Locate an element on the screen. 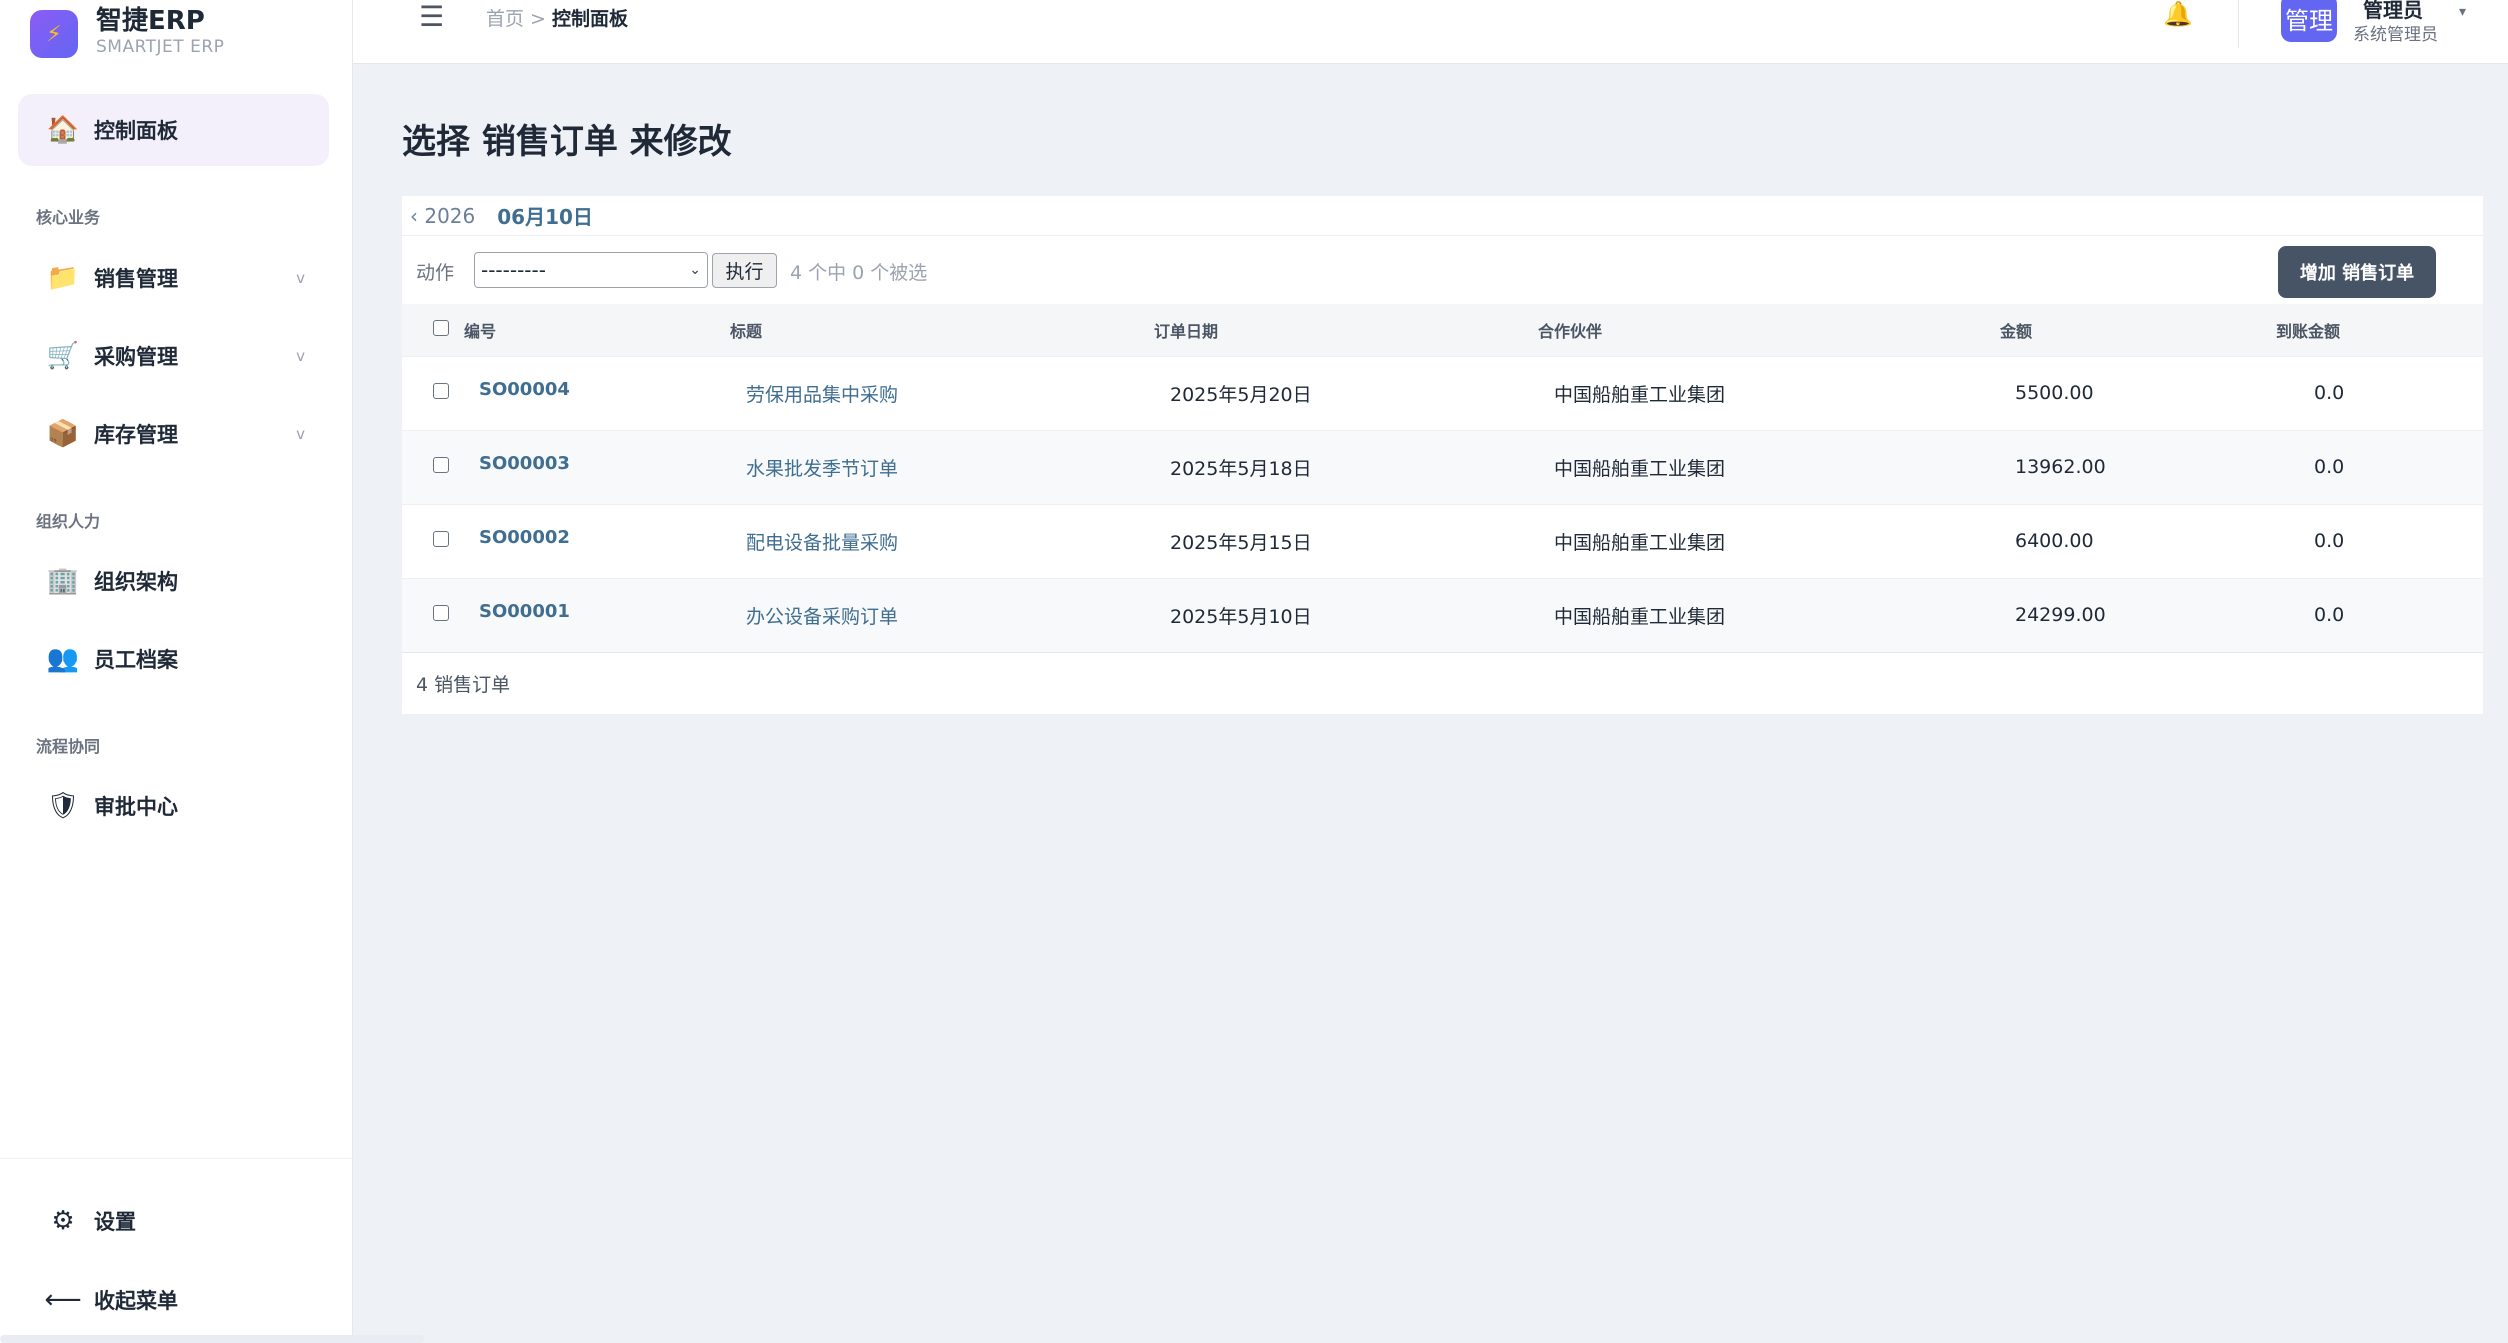 This screenshot has width=2508, height=1343. arrow-left-icon: ⟵ is located at coordinates (63, 1300).